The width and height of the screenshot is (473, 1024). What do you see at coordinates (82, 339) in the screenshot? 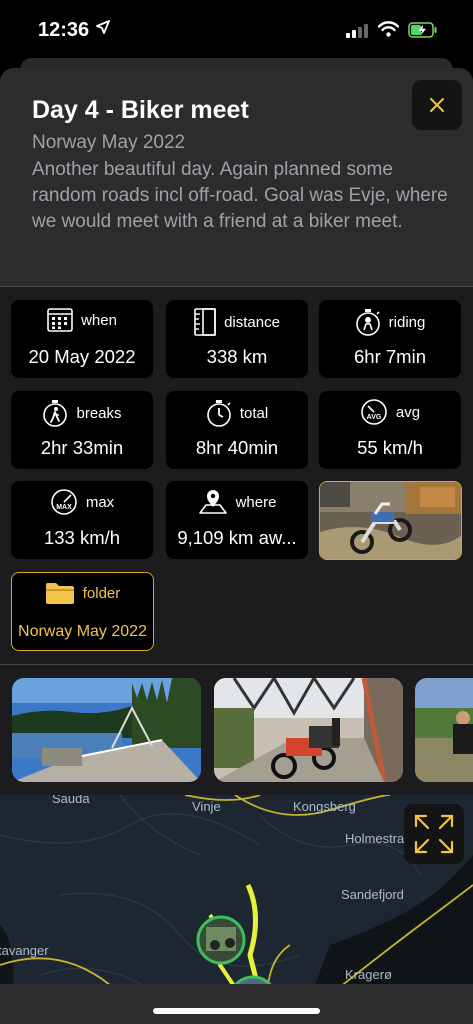
I see `stat-when: when 20 May 2022` at bounding box center [82, 339].